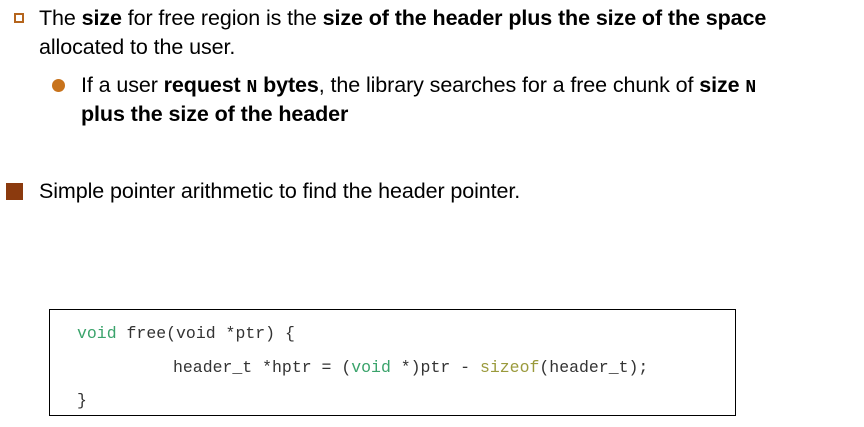 This screenshot has height=427, width=864. I want to click on bullet-1-text-a: The, so click(60, 18).